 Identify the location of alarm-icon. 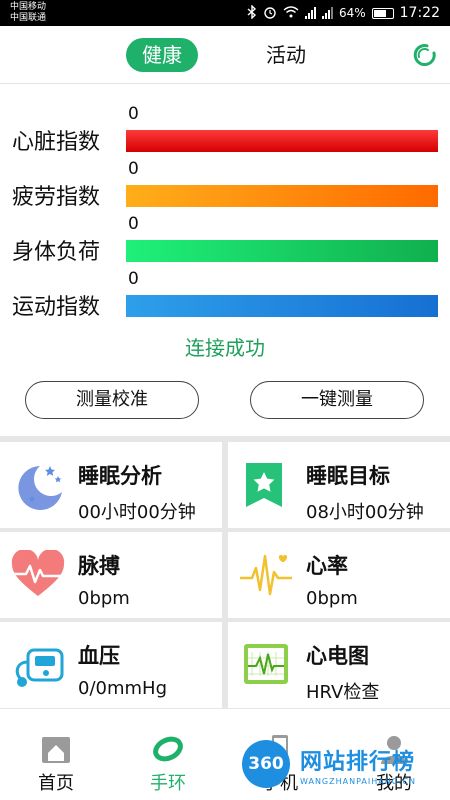
(270, 13).